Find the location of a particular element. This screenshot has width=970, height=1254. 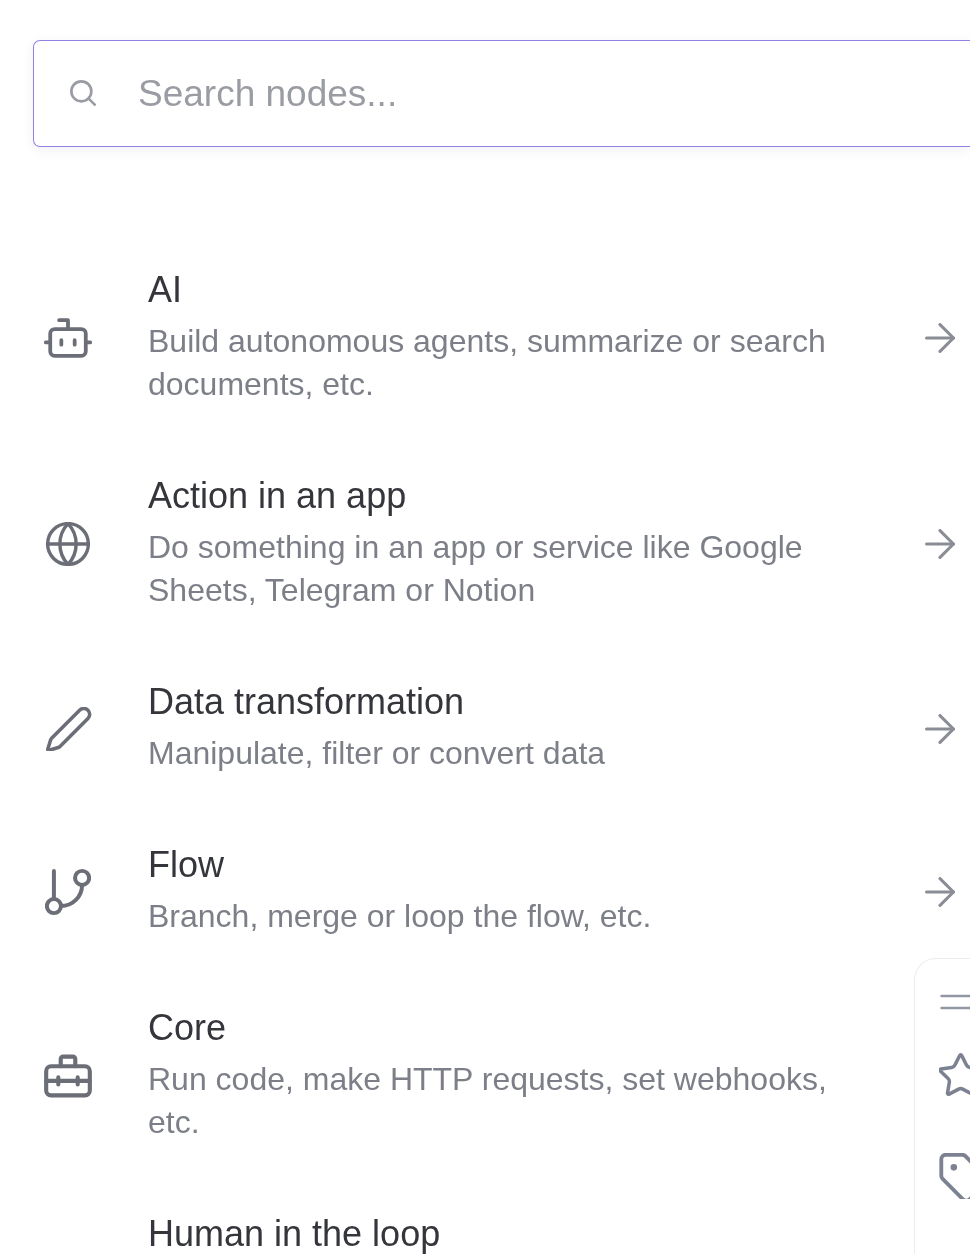

category-description: Build autonomous agents, summarize or search documents, etc. is located at coordinates (487, 363).